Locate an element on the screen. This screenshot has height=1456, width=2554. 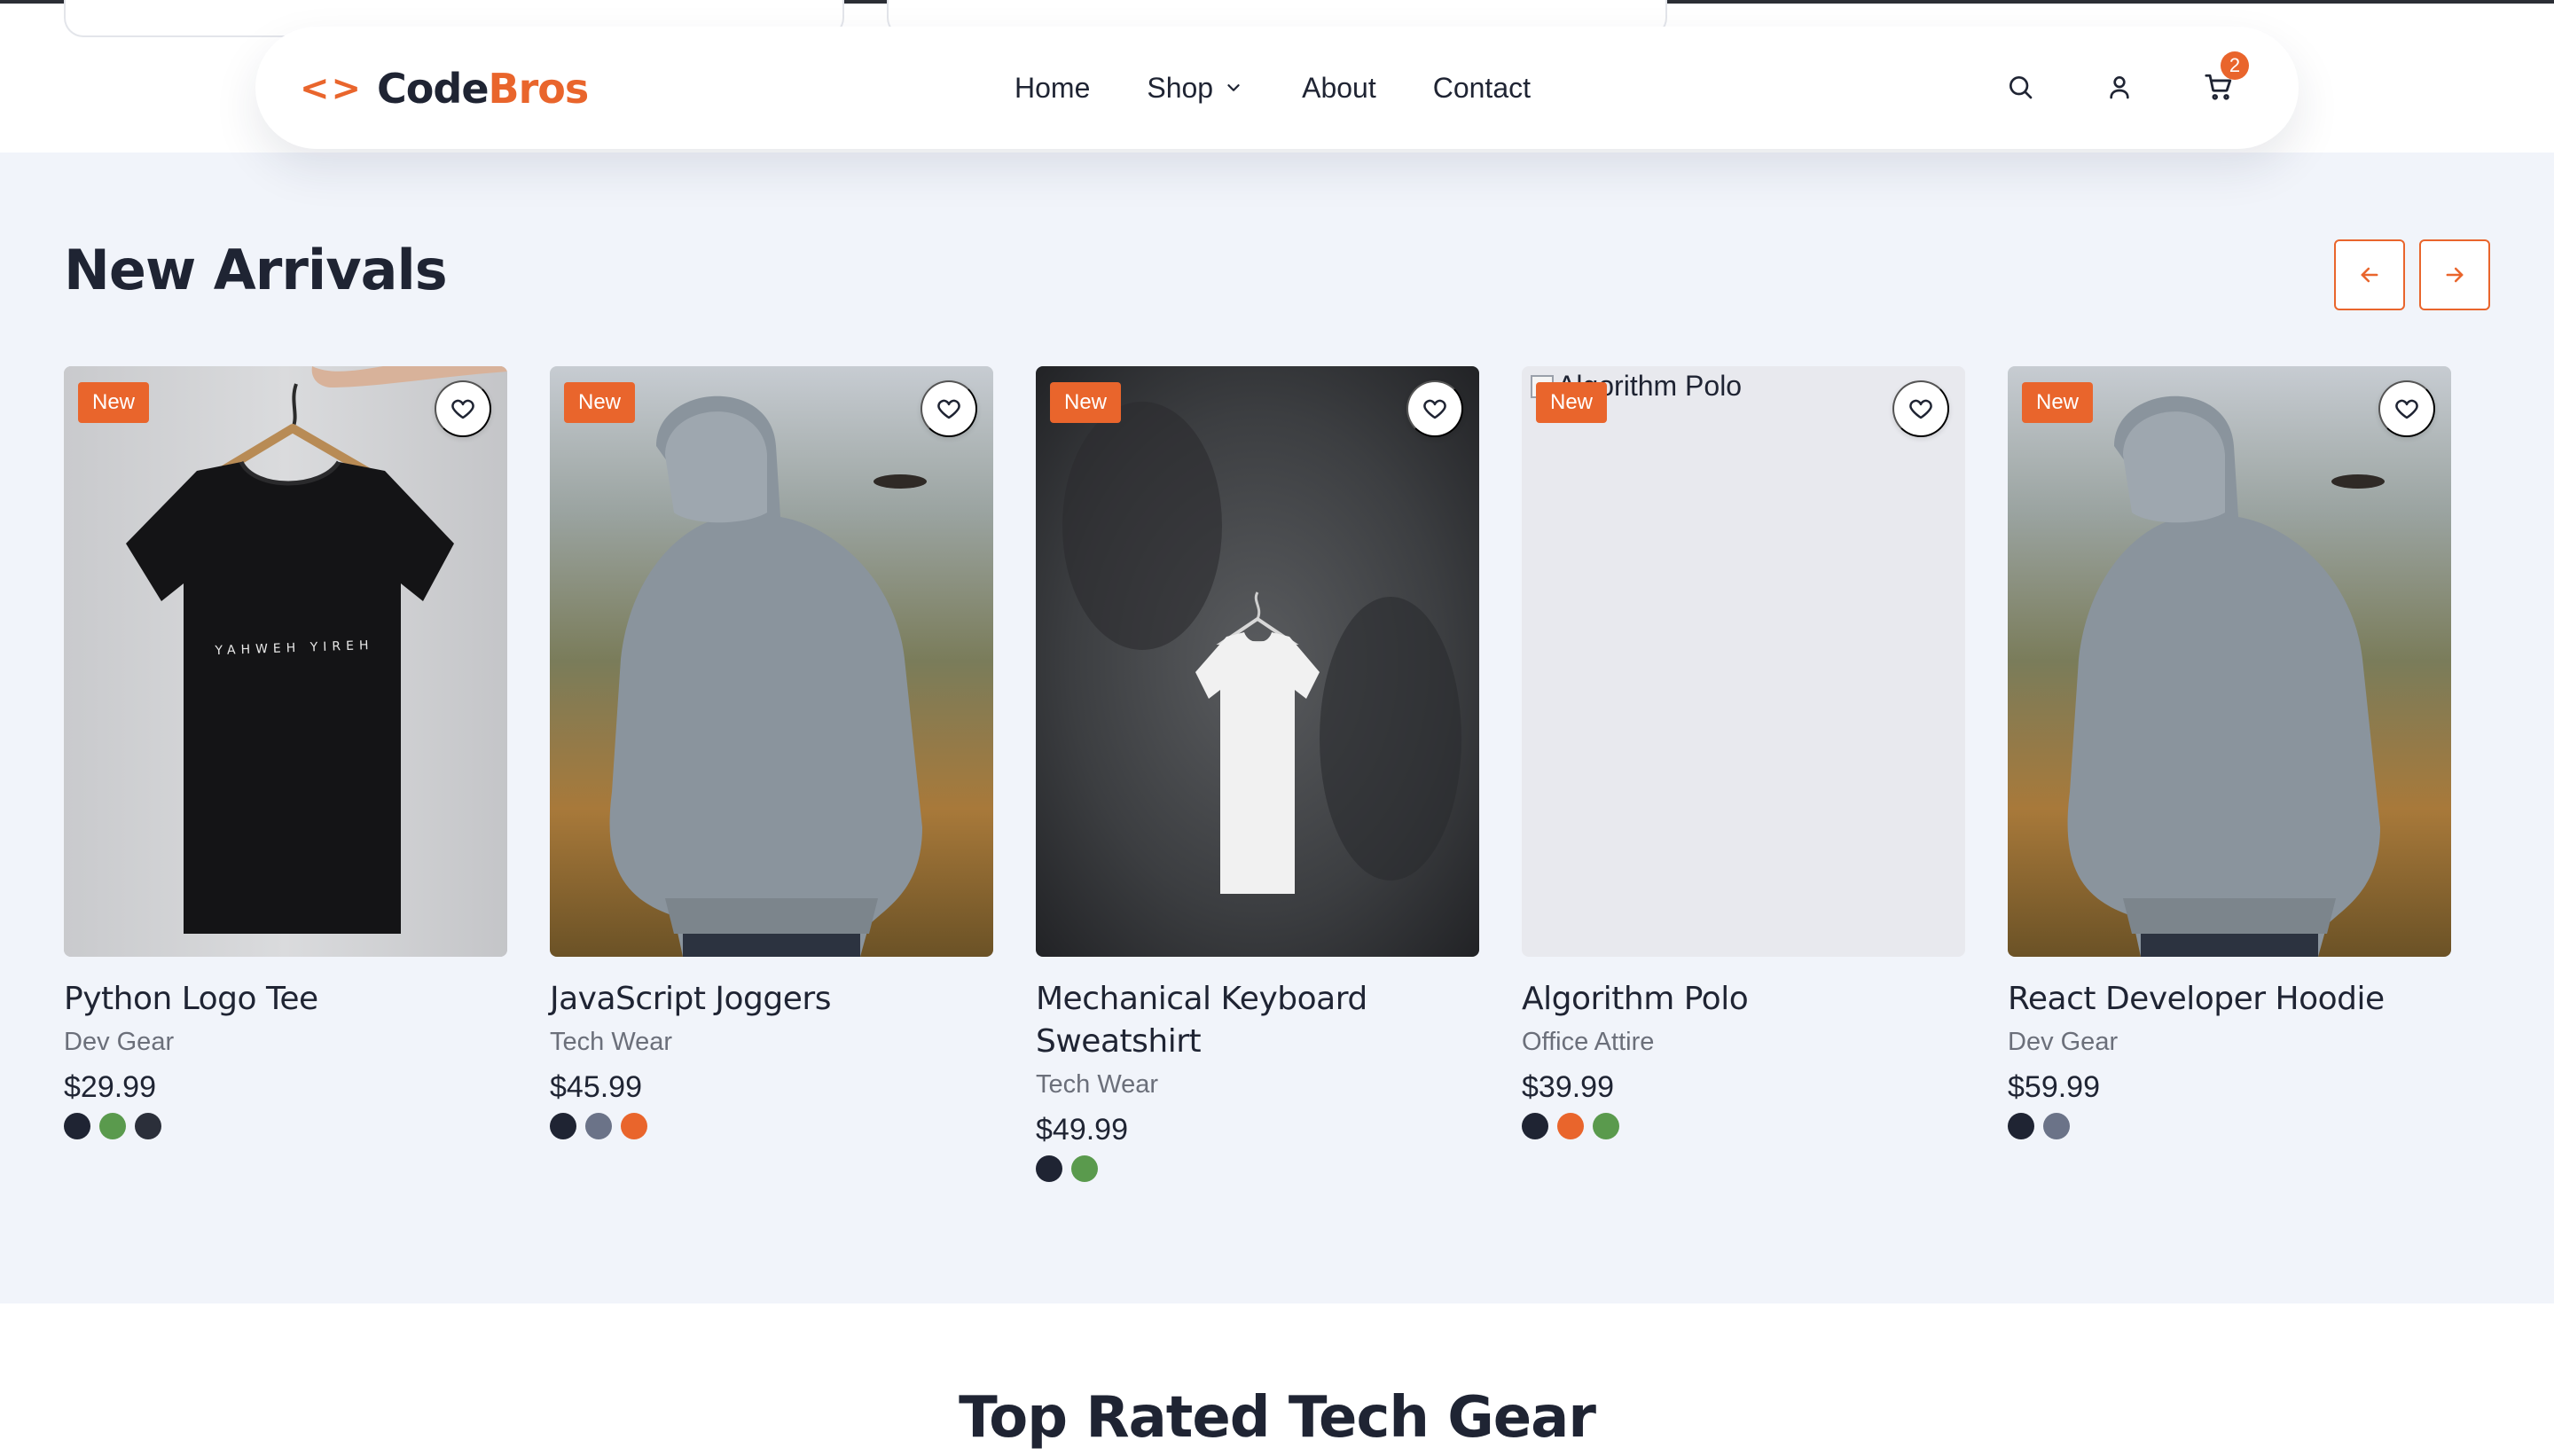
nav-link-home: Home is located at coordinates (1052, 88).